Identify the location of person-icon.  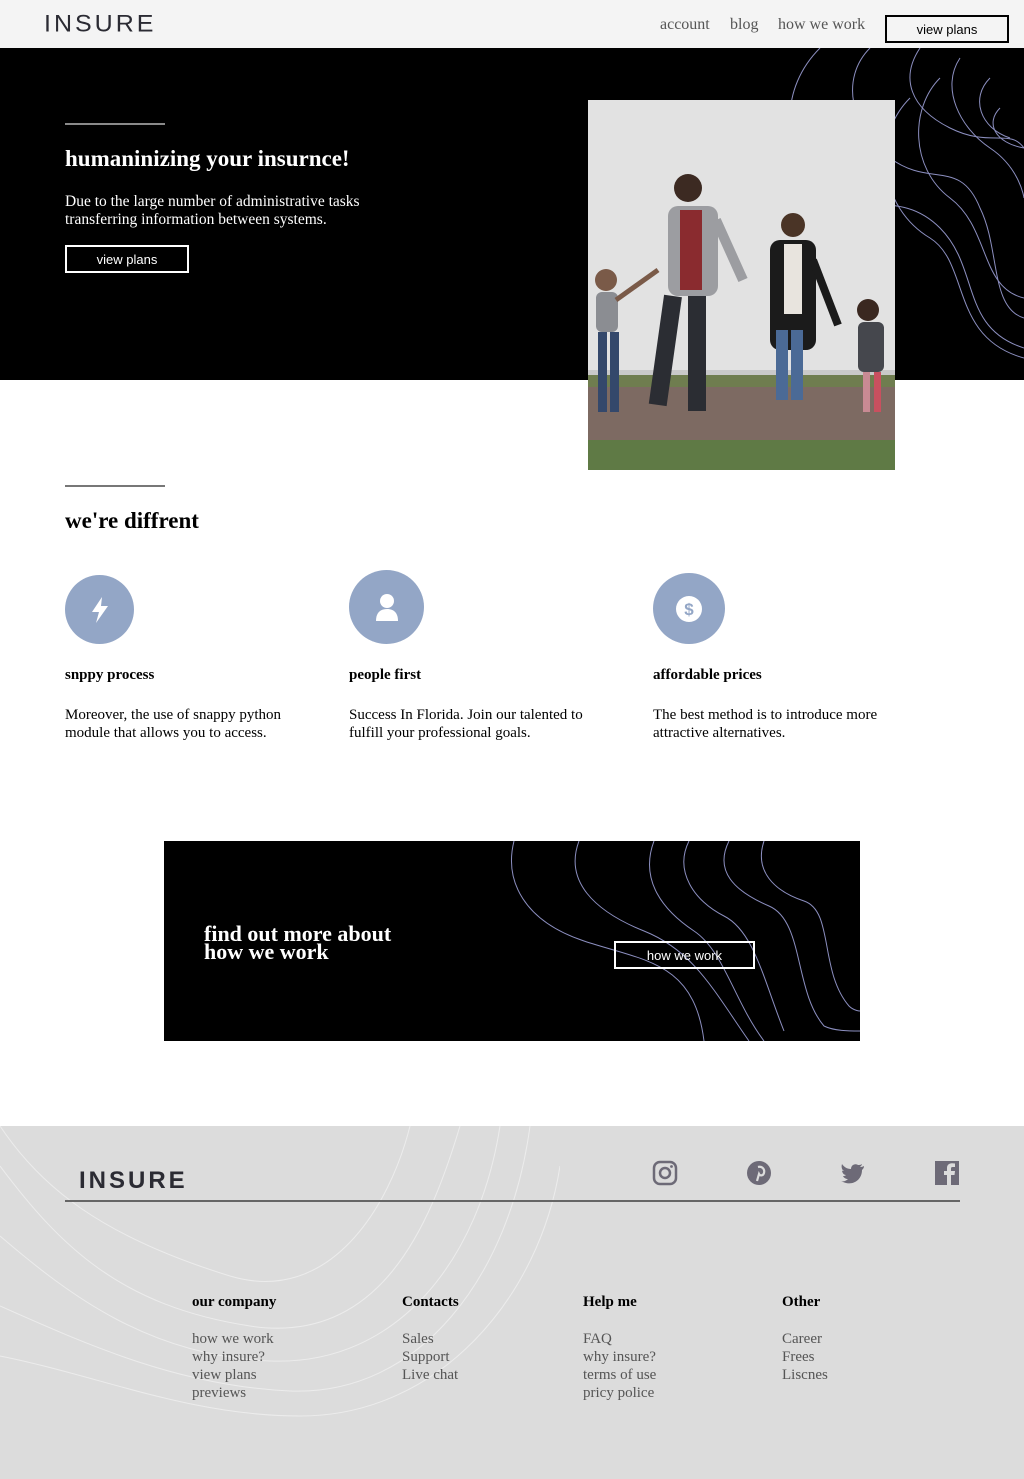
(386, 607).